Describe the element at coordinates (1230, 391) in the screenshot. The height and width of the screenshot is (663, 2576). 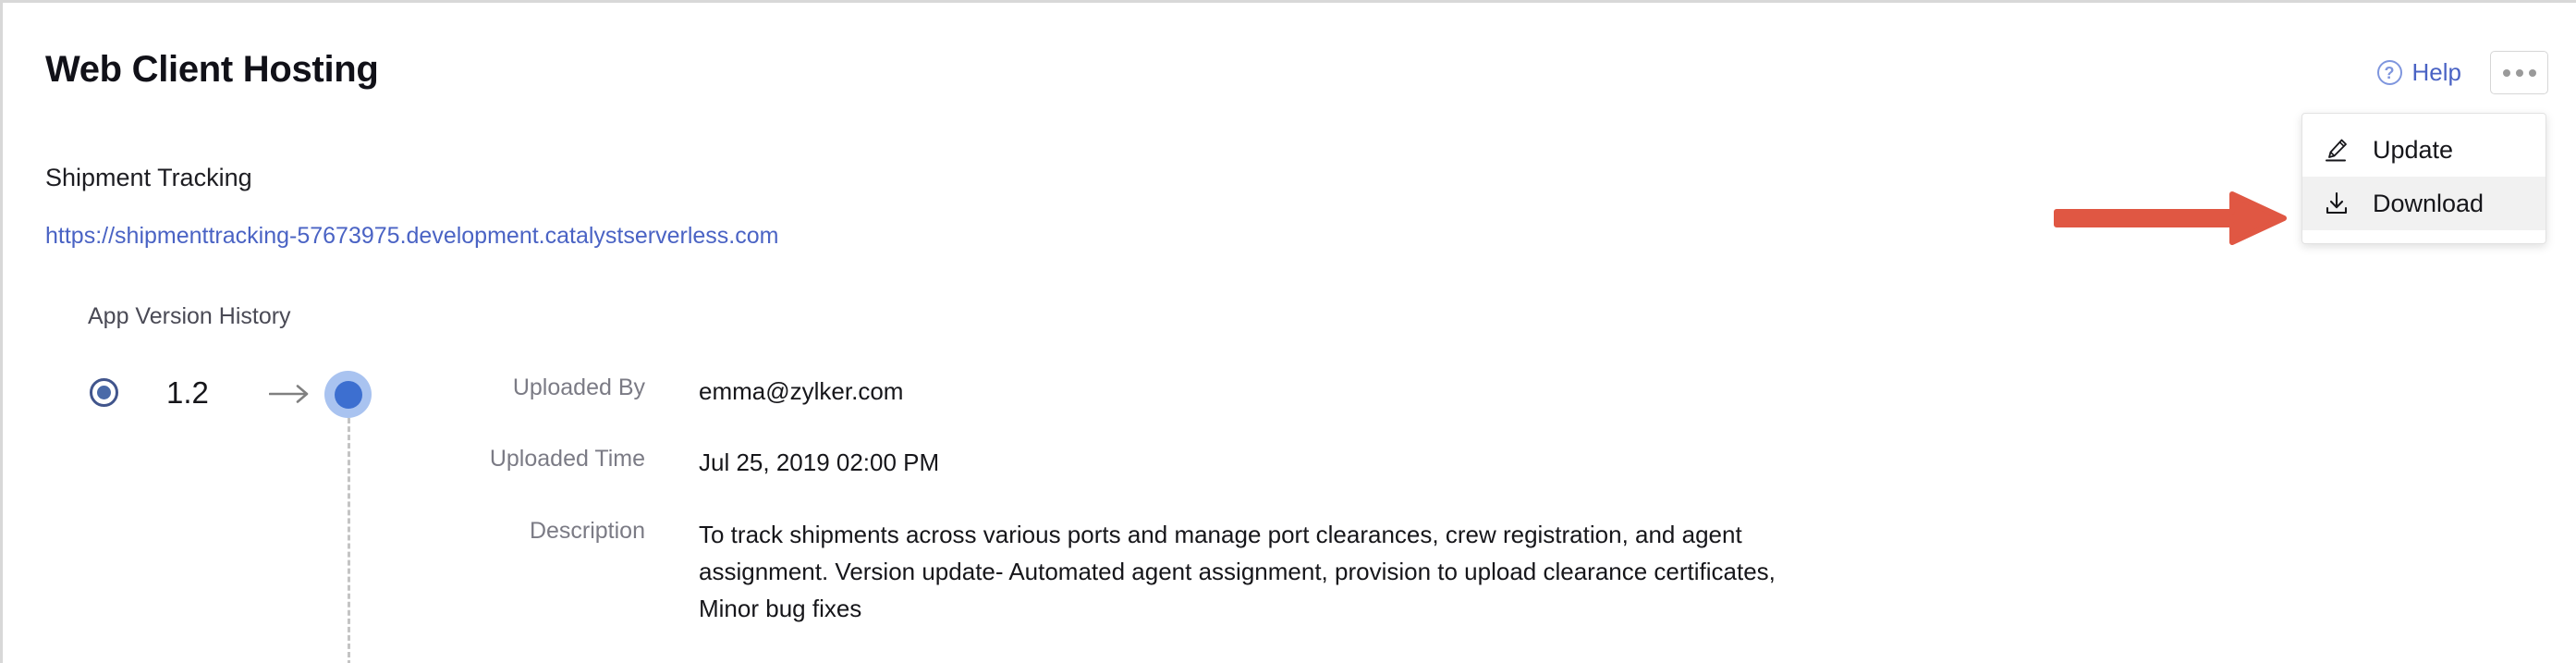
I see `detail-row: Uploaded By emma@zylker.com` at that location.